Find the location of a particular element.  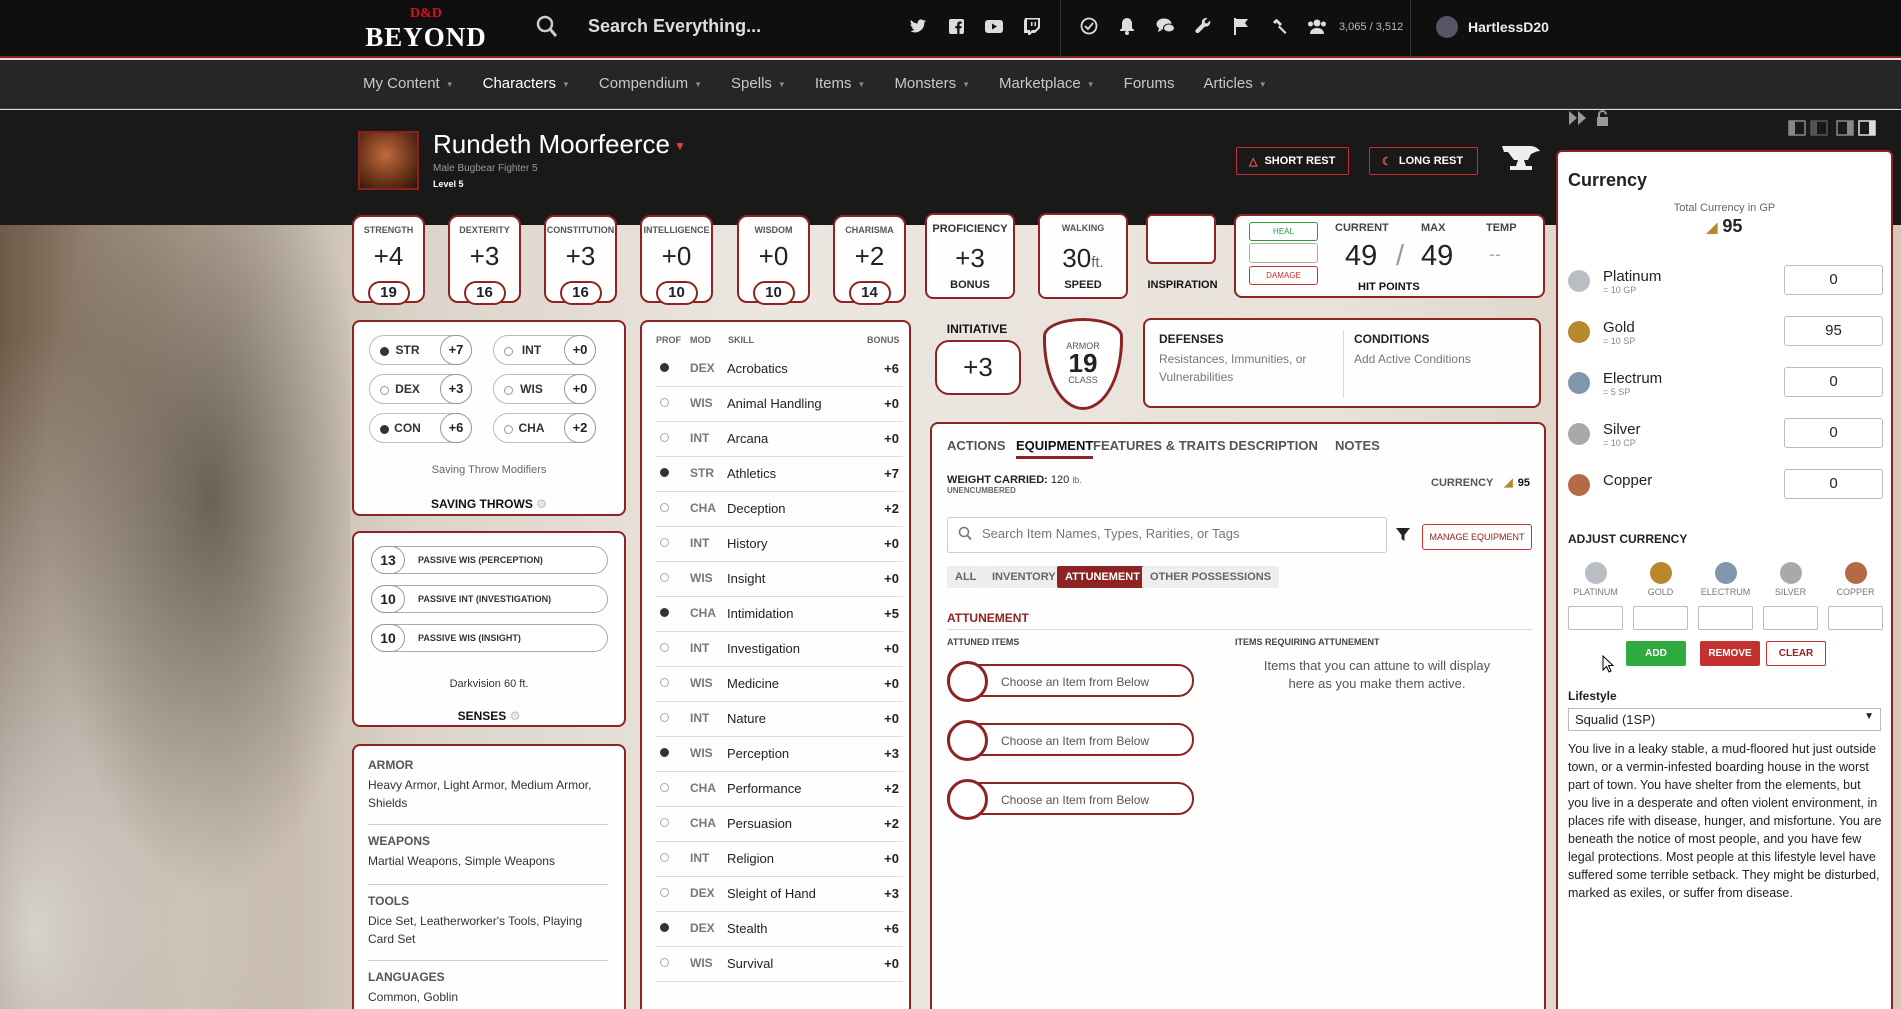

adjust-gold-input is located at coordinates (1660, 618).